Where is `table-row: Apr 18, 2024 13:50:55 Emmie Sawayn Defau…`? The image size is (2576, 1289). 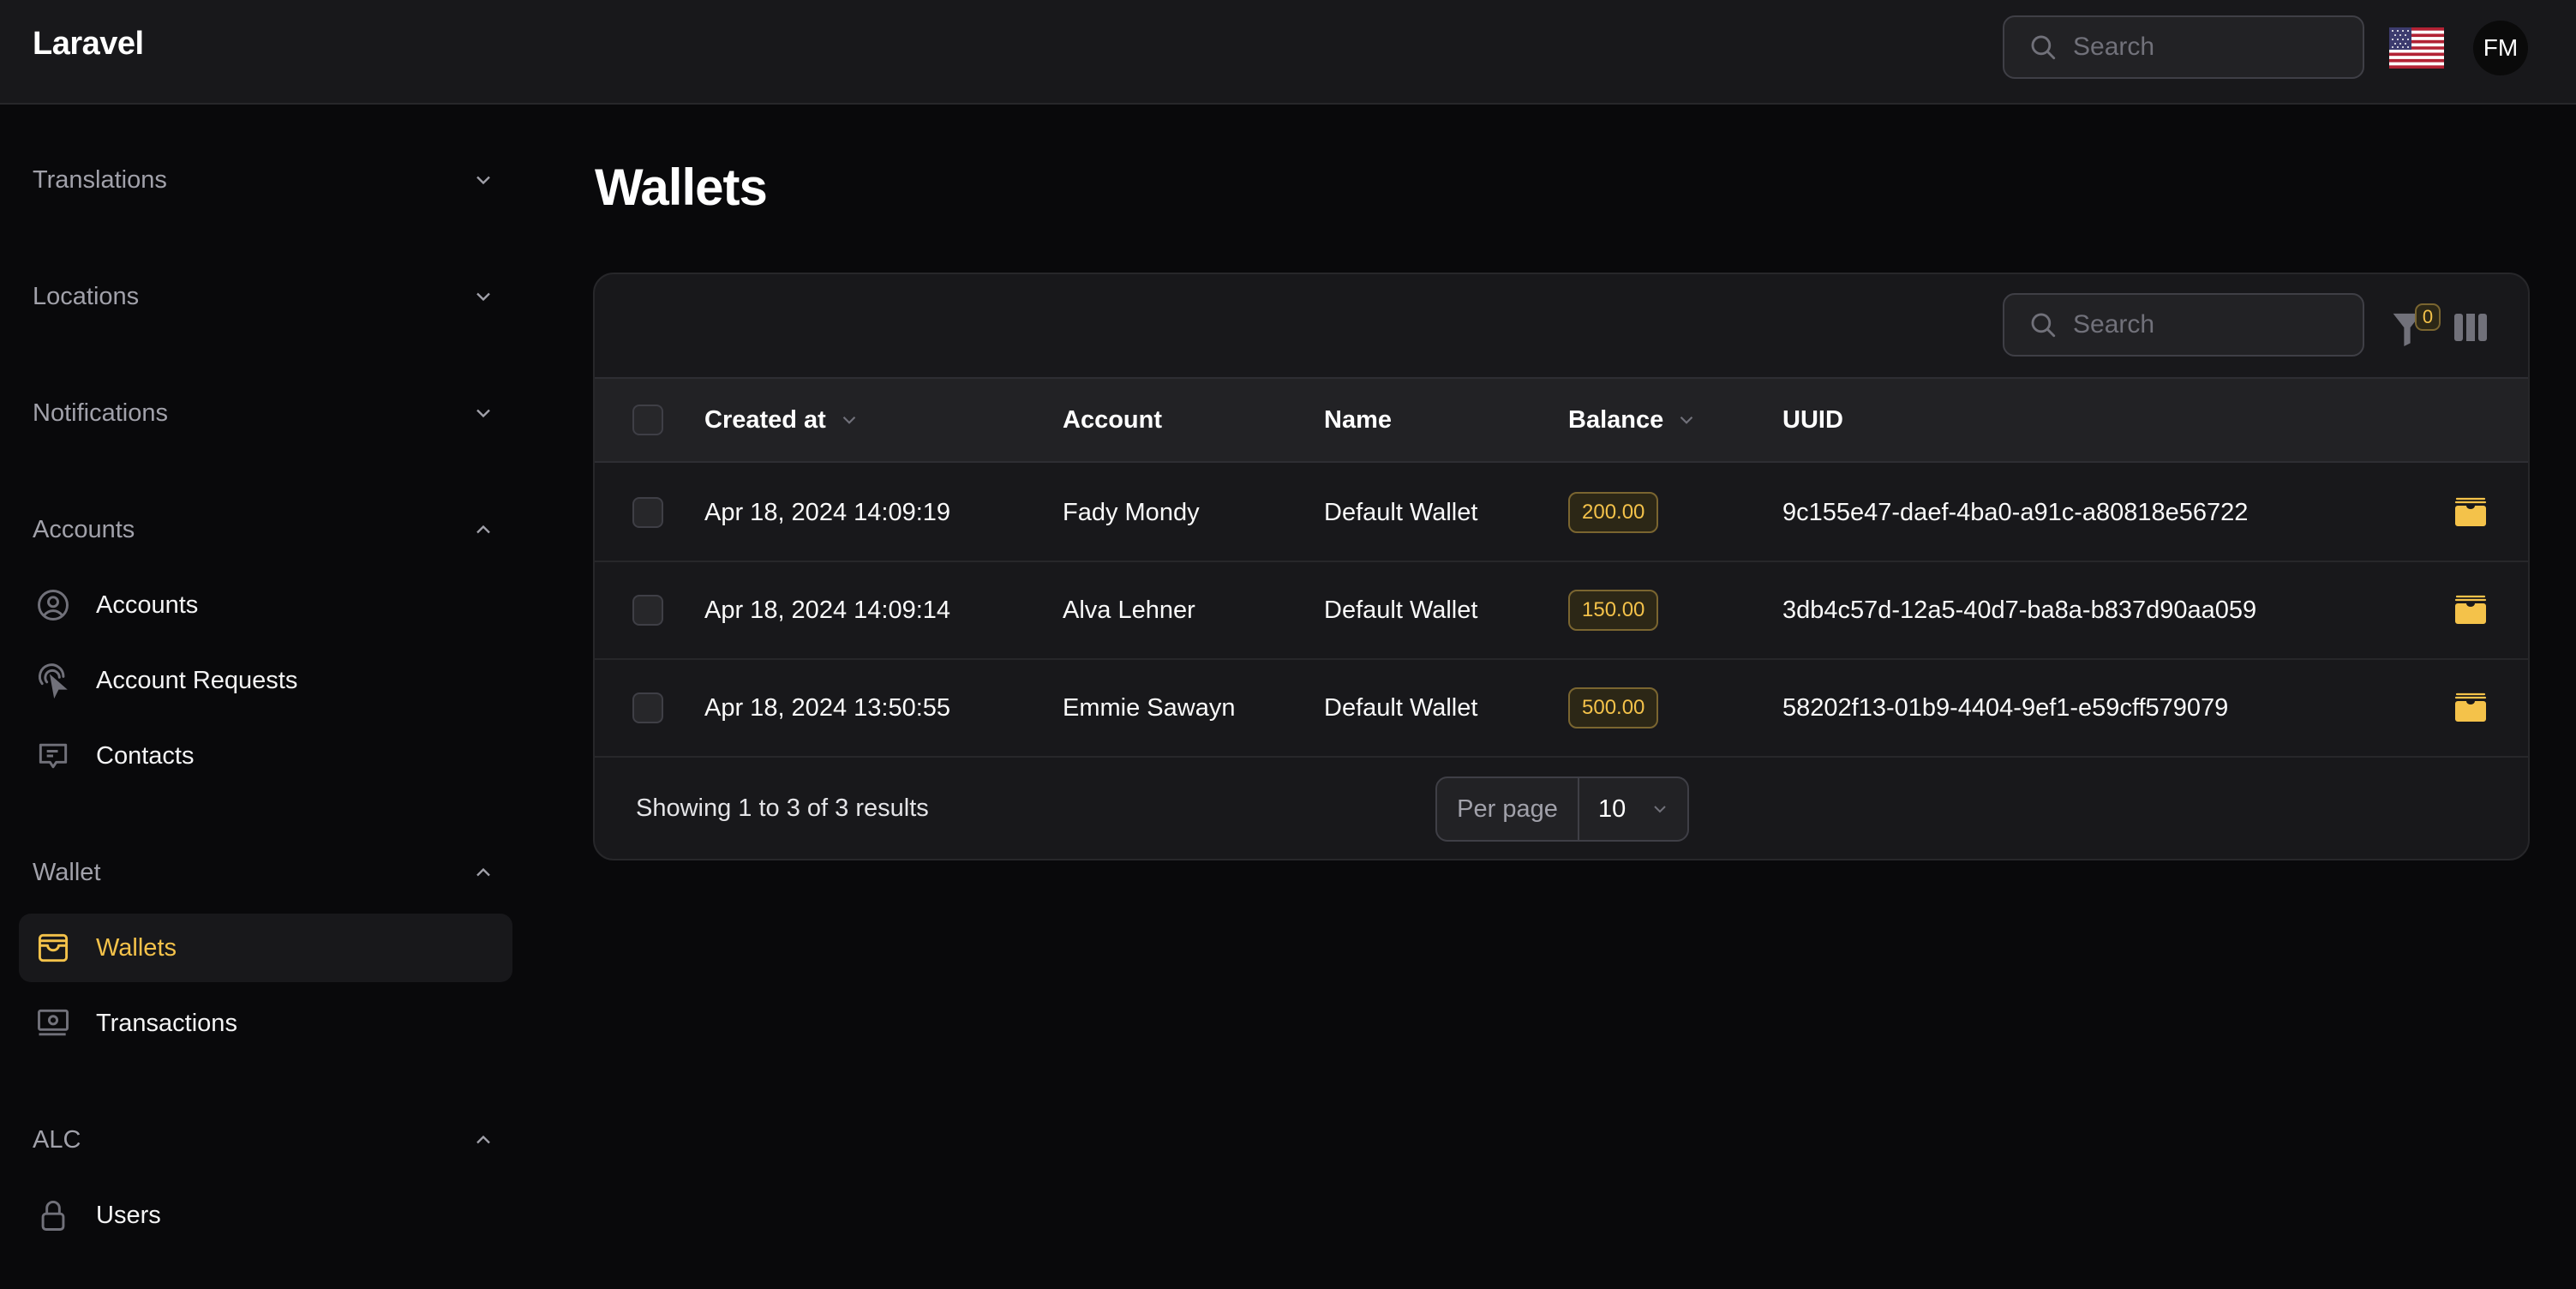
table-row: Apr 18, 2024 13:50:55 Emmie Sawayn Defau… is located at coordinates (1561, 709).